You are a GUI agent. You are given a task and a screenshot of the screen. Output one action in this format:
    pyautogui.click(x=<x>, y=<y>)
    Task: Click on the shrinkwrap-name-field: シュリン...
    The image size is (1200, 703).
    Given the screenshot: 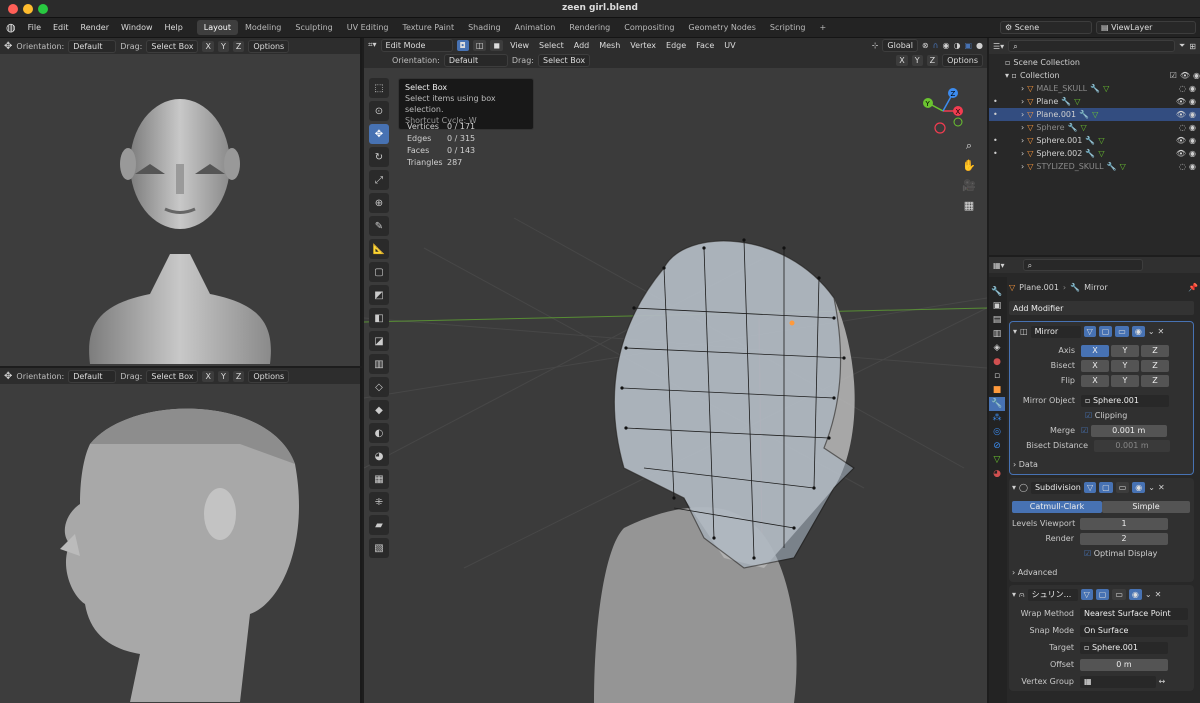 What is the action you would take?
    pyautogui.click(x=1052, y=594)
    